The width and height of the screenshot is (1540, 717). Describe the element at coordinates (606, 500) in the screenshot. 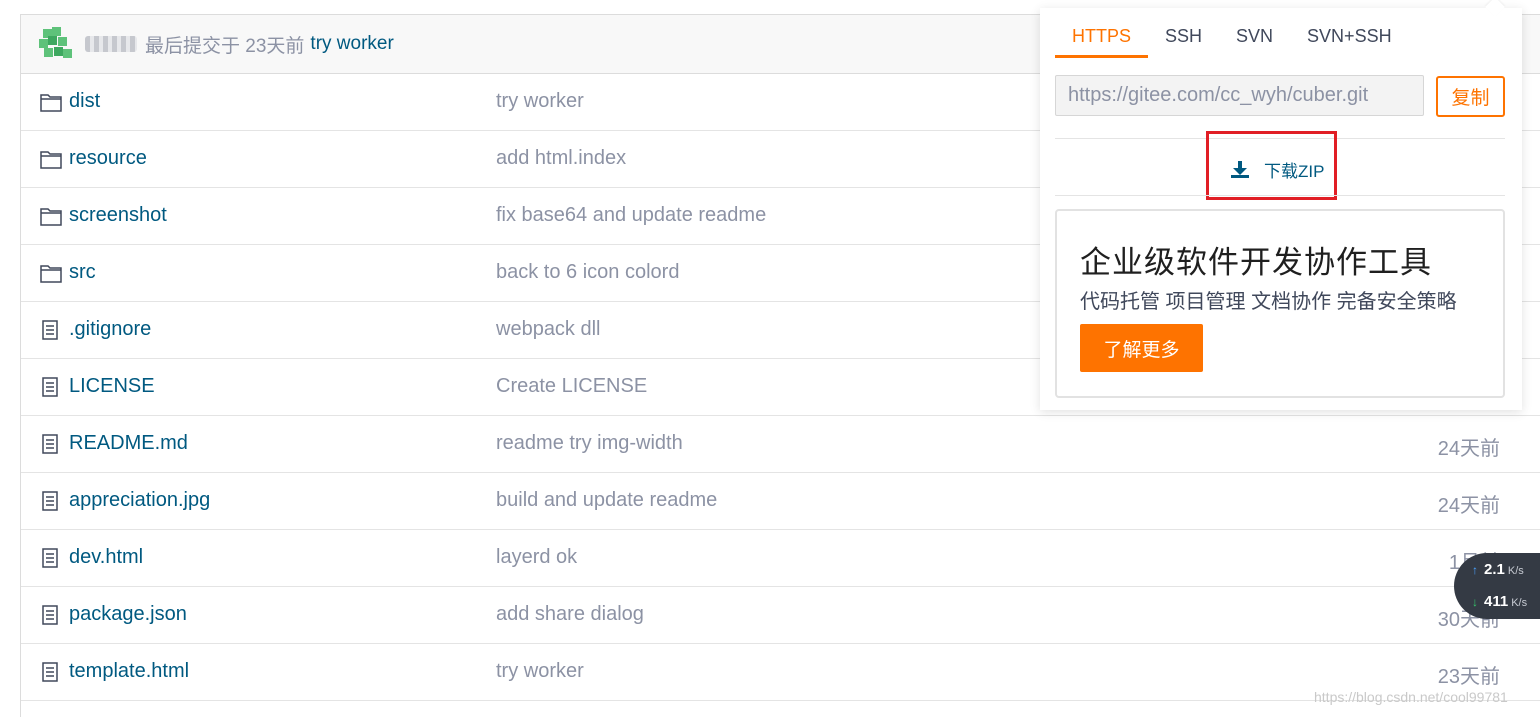

I see `file-commit-message: build and update readme` at that location.